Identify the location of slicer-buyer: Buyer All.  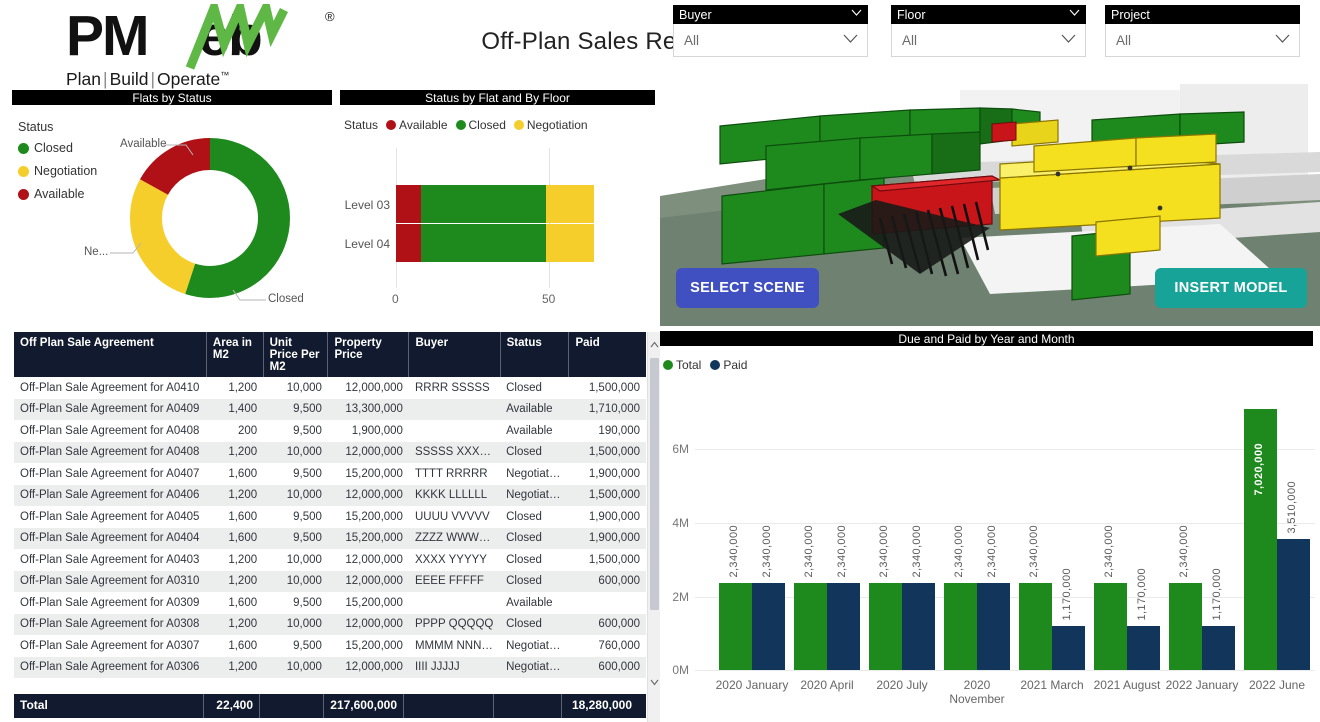
(770, 31).